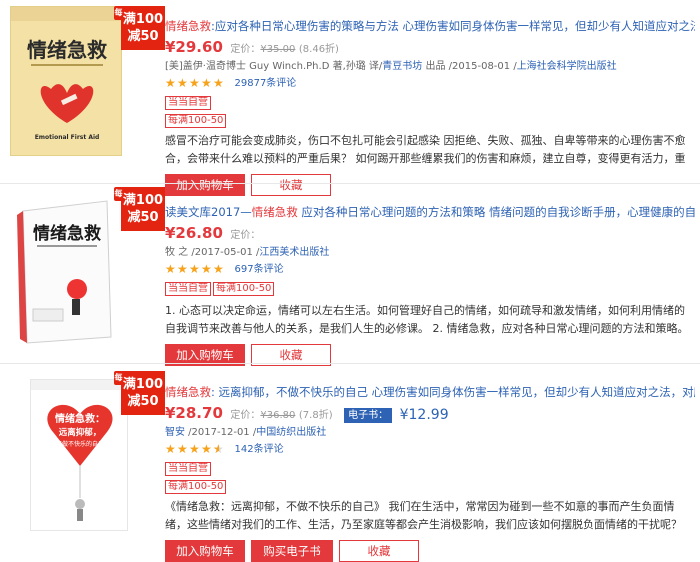 The height and width of the screenshot is (562, 700). Describe the element at coordinates (368, 415) in the screenshot. I see `ebook-label: 电子书：` at that location.